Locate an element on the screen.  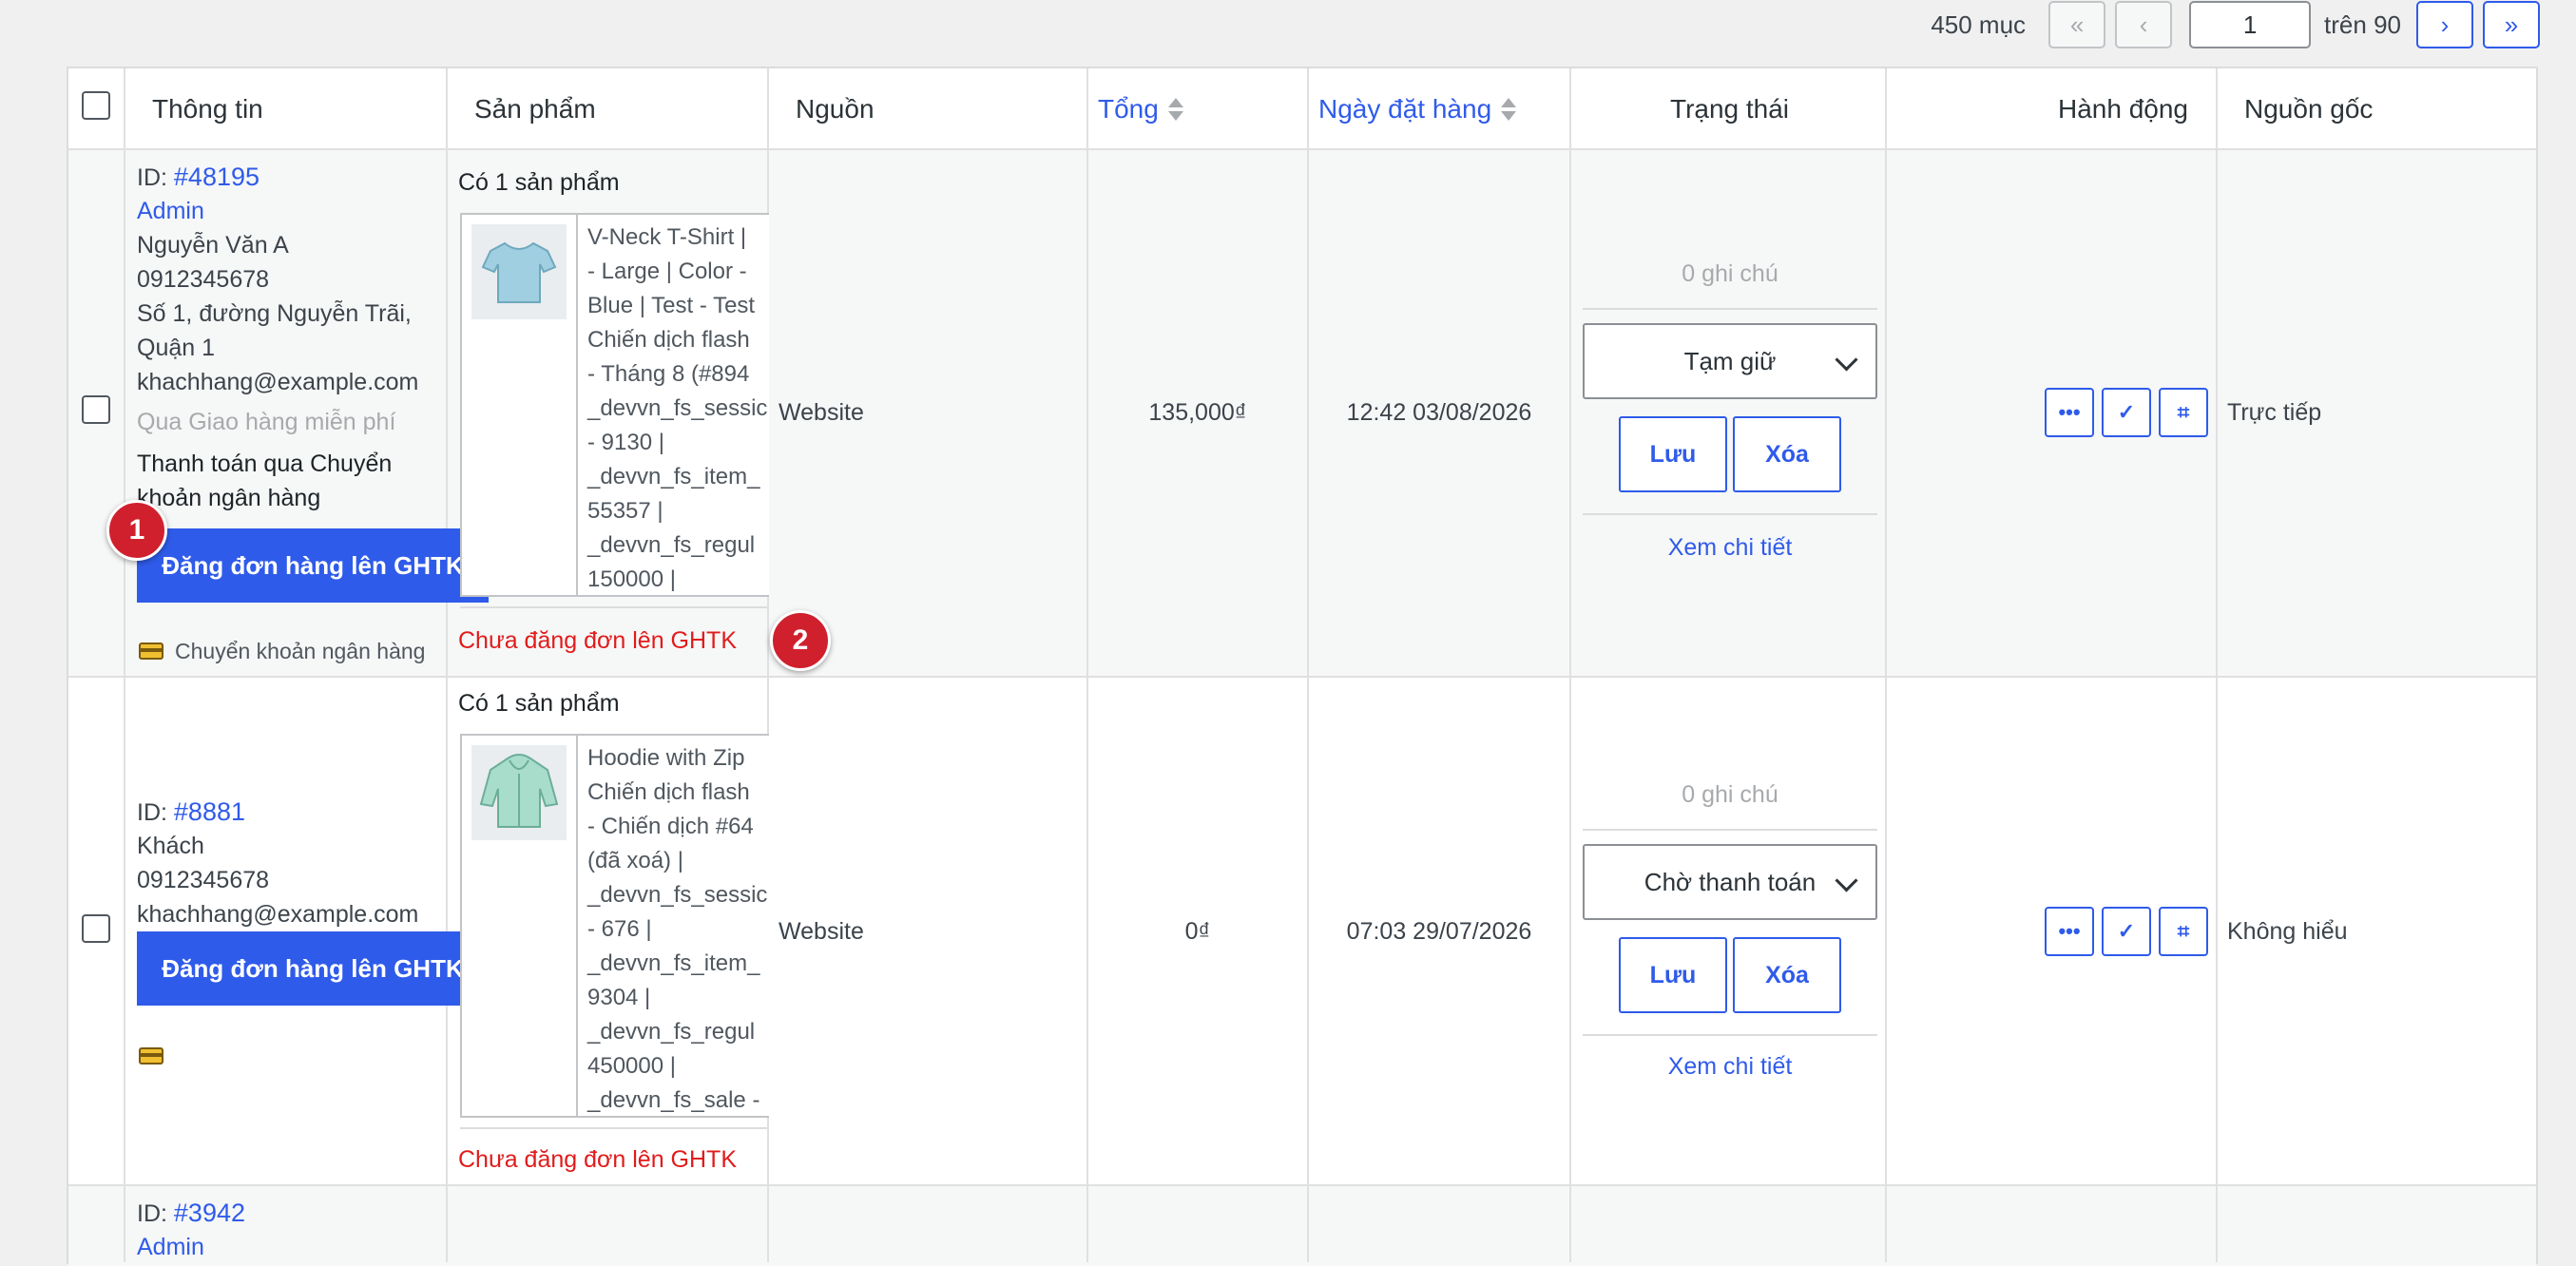
crop-icon: ⌗ is located at coordinates (2183, 931).